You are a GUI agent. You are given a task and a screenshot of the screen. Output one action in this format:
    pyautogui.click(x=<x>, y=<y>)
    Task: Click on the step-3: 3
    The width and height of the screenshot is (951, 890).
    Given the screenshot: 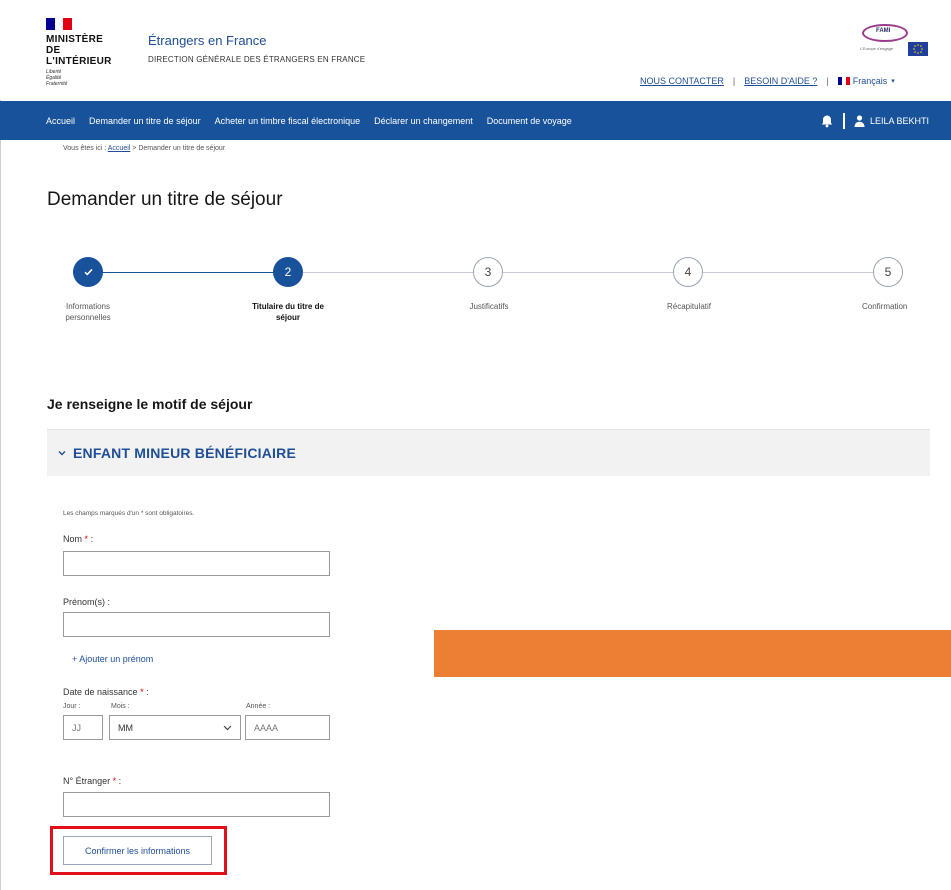 What is the action you would take?
    pyautogui.click(x=488, y=272)
    